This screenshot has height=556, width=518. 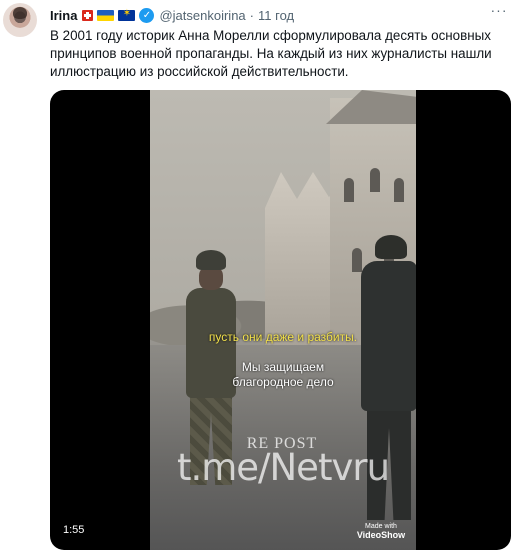 What do you see at coordinates (283, 467) in the screenshot?
I see `channel-watermark: t.me/Netvru` at bounding box center [283, 467].